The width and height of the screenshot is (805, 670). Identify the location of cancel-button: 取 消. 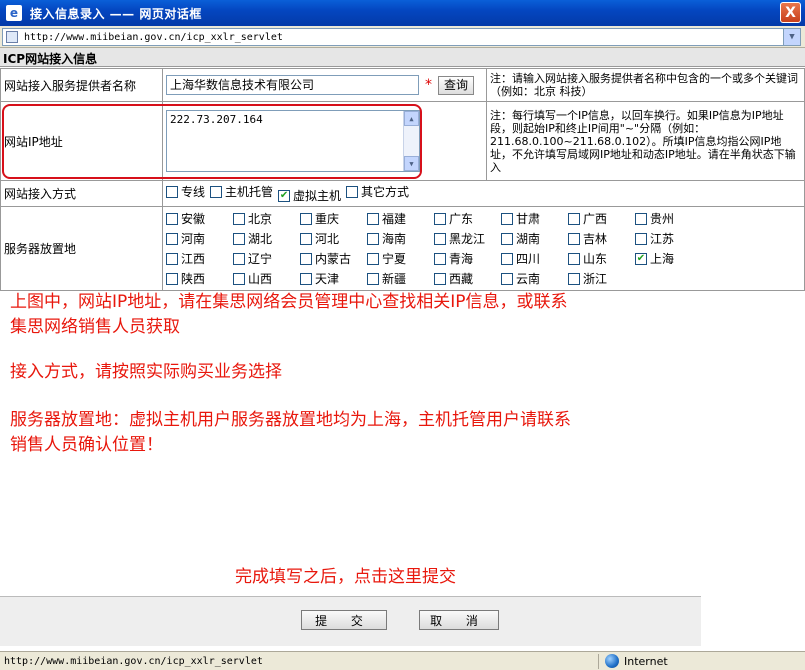
(459, 620).